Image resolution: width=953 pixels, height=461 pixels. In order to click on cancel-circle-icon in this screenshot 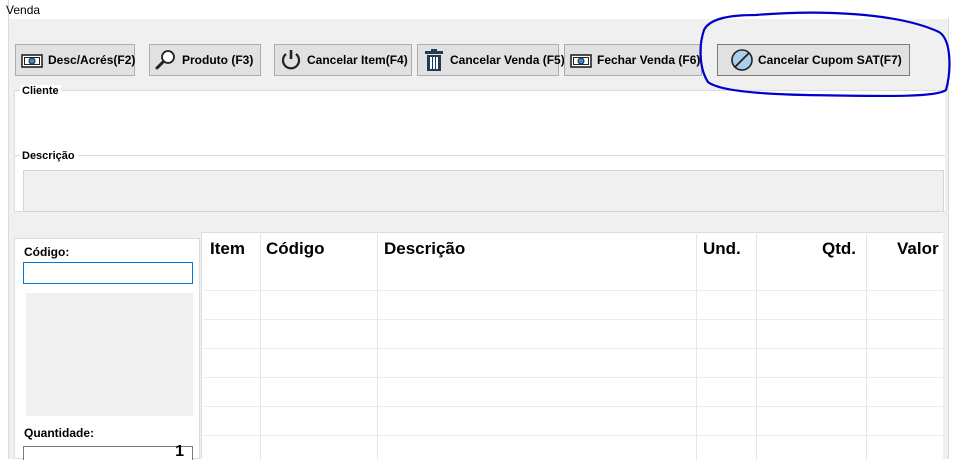, I will do `click(742, 60)`.